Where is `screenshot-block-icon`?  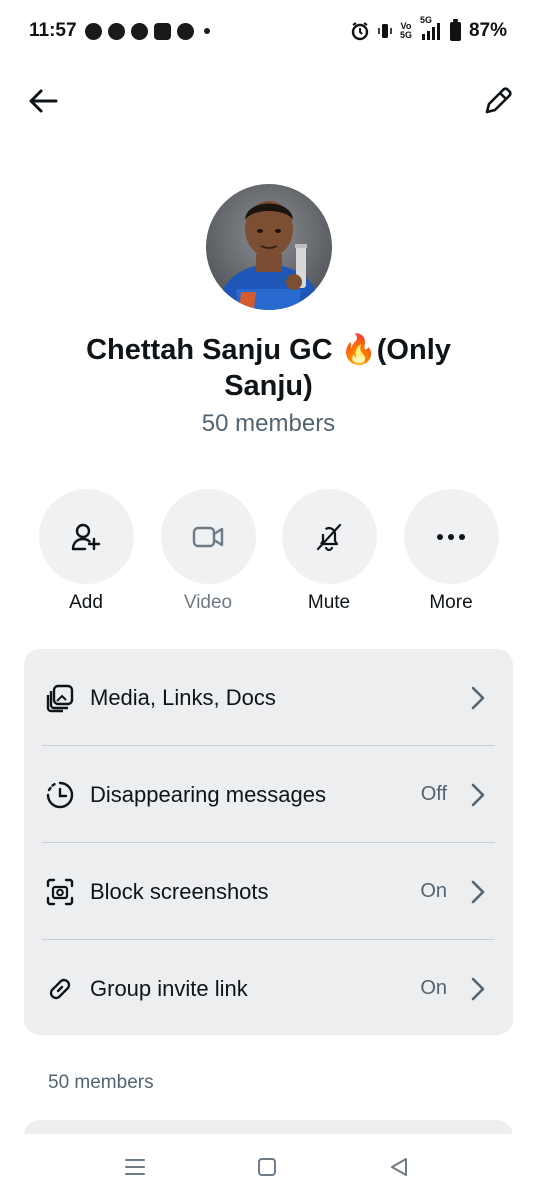
screenshot-block-icon is located at coordinates (60, 892).